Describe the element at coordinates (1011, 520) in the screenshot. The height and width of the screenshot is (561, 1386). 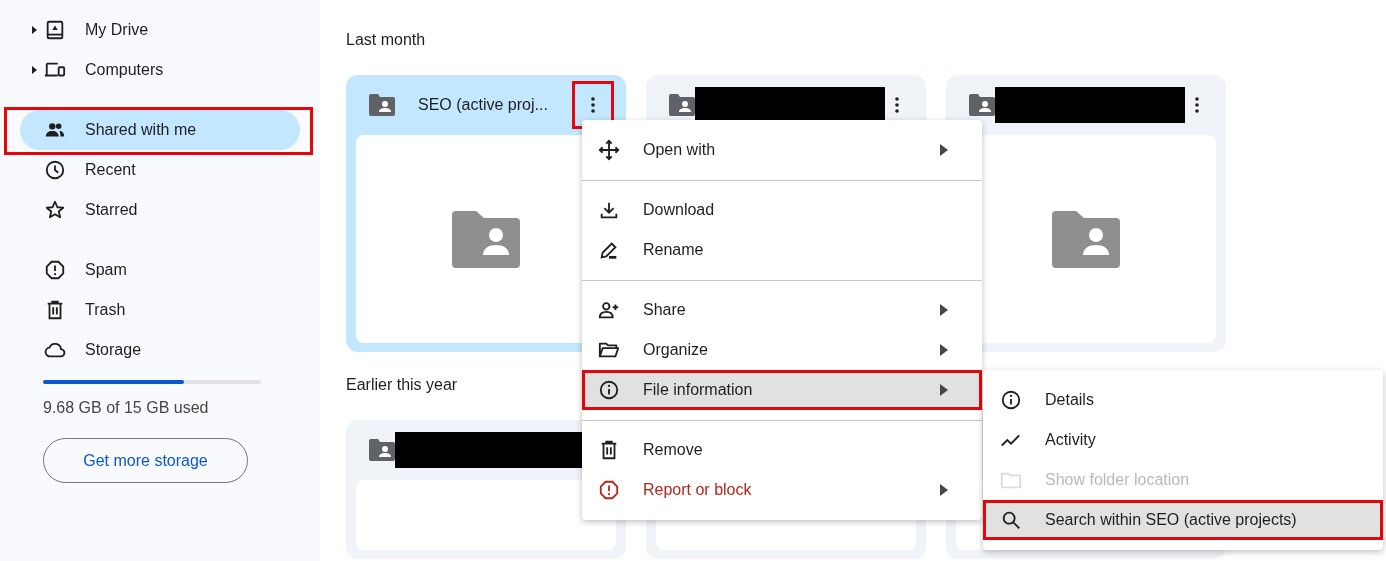
I see `search-icon` at that location.